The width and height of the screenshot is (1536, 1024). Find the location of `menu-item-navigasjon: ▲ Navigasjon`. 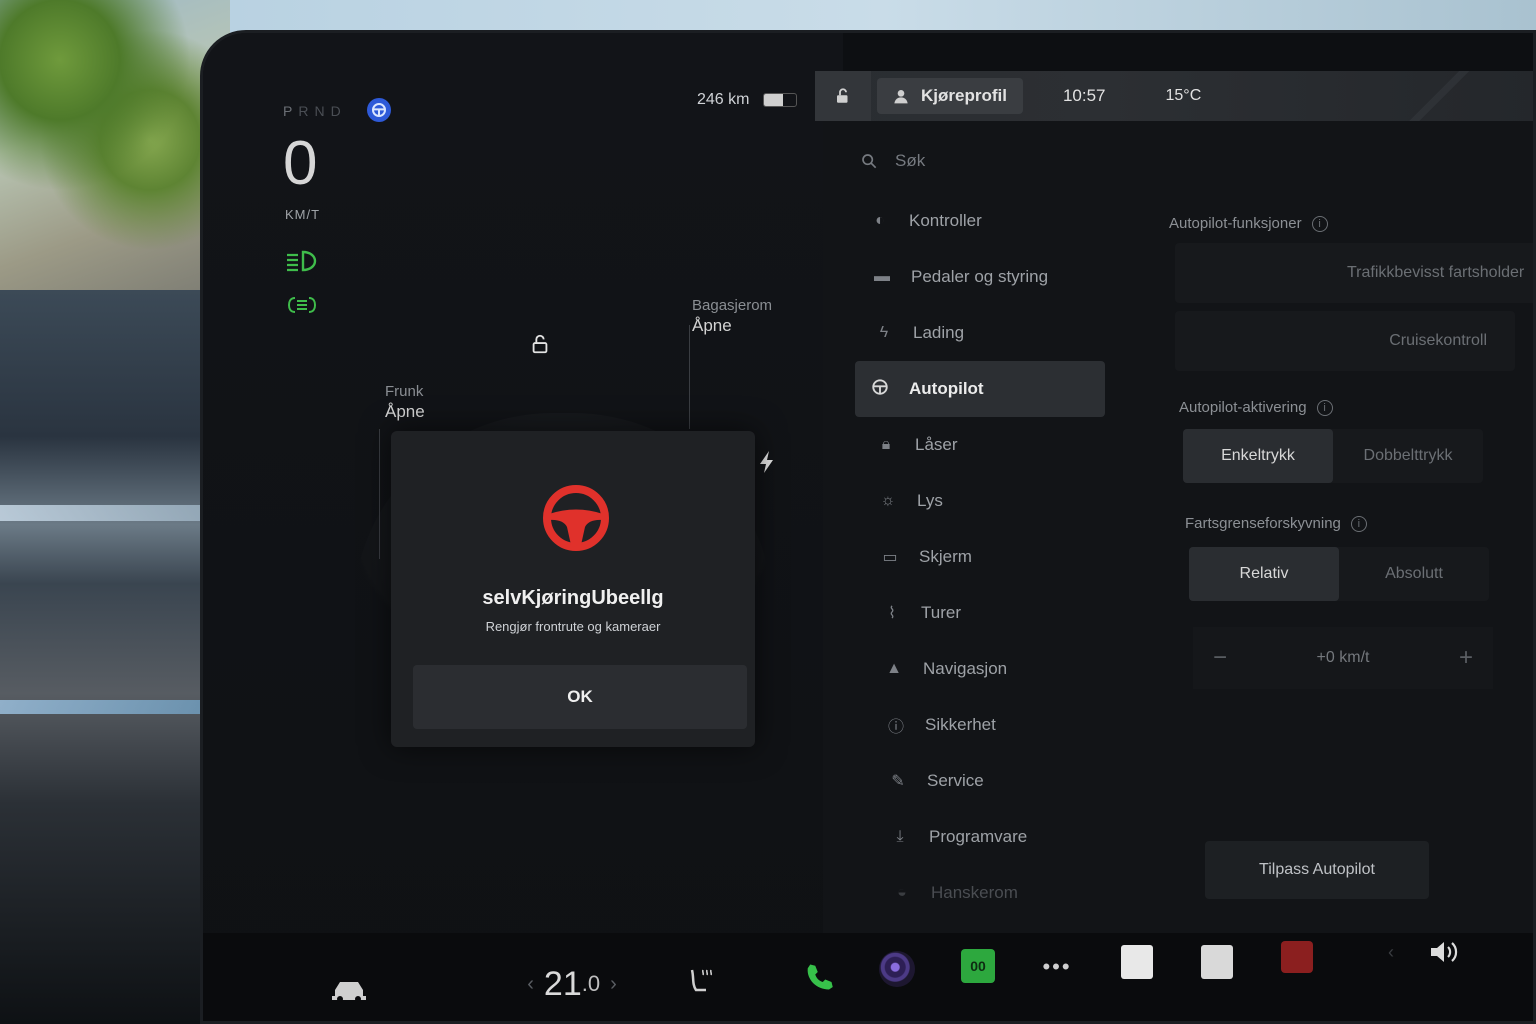

menu-item-navigasjon: ▲ Navigasjon is located at coordinates (985, 669).